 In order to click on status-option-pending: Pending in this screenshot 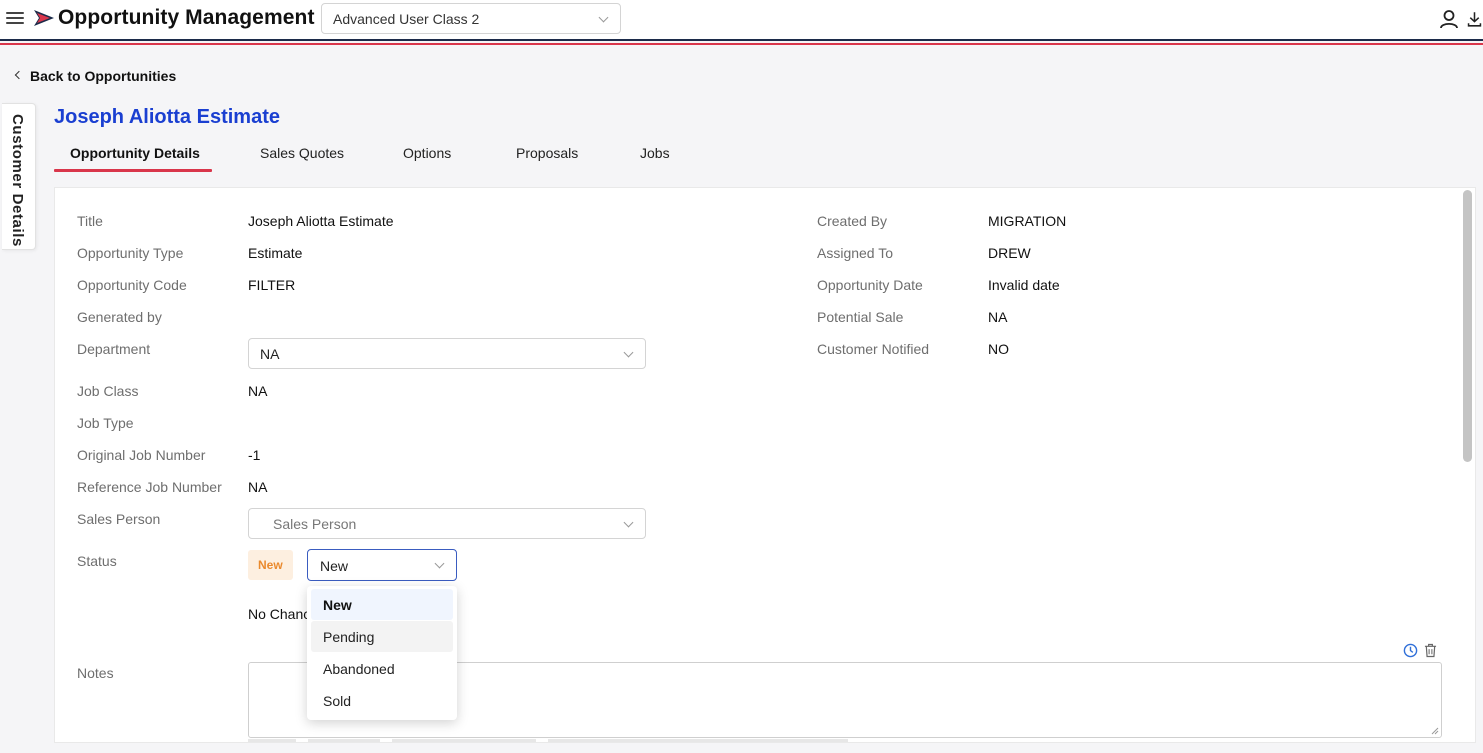, I will do `click(382, 636)`.